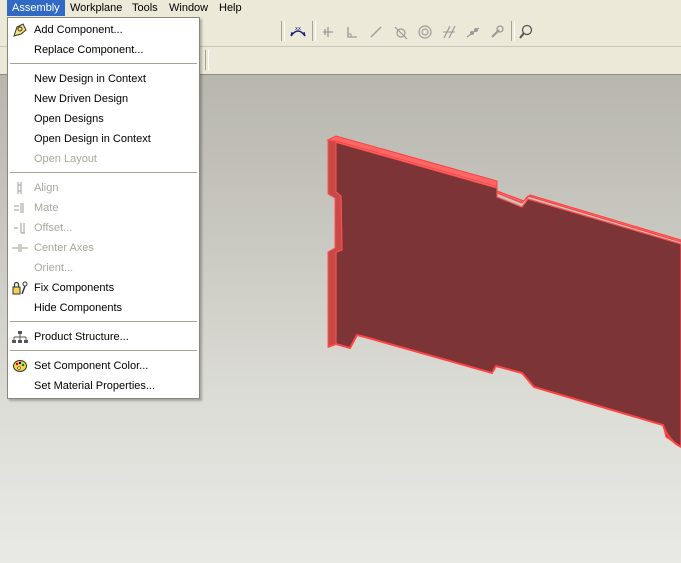  What do you see at coordinates (20, 208) in the screenshot?
I see `mate-icon` at bounding box center [20, 208].